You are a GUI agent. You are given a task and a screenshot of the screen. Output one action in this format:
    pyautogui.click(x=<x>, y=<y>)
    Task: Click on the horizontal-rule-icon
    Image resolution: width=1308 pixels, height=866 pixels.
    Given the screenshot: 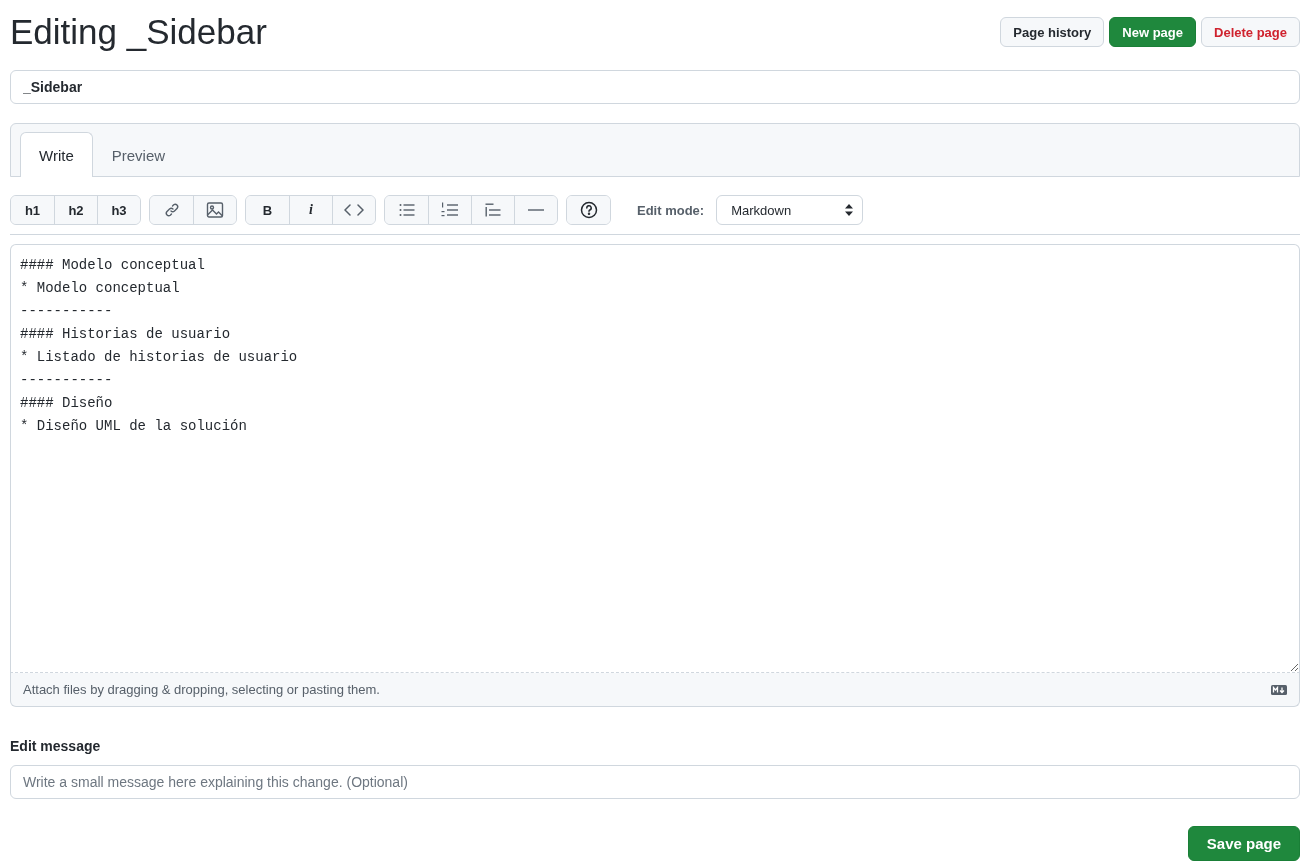 What is the action you would take?
    pyautogui.click(x=536, y=210)
    